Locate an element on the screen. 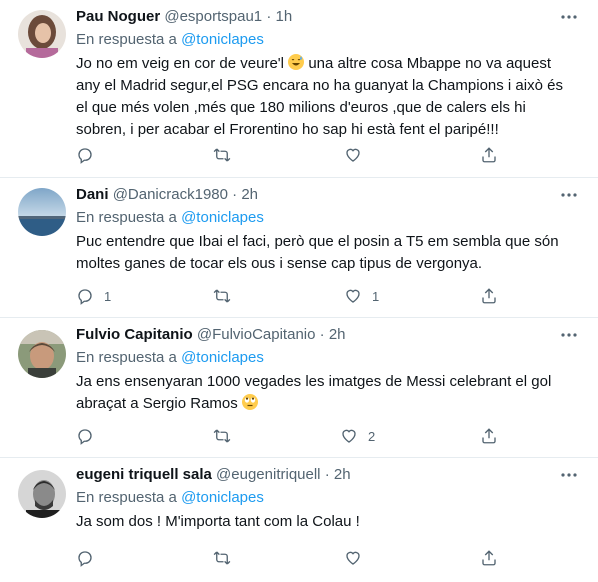 Image resolution: width=598 pixels, height=582 pixels. sweat-smile-emoji is located at coordinates (296, 62).